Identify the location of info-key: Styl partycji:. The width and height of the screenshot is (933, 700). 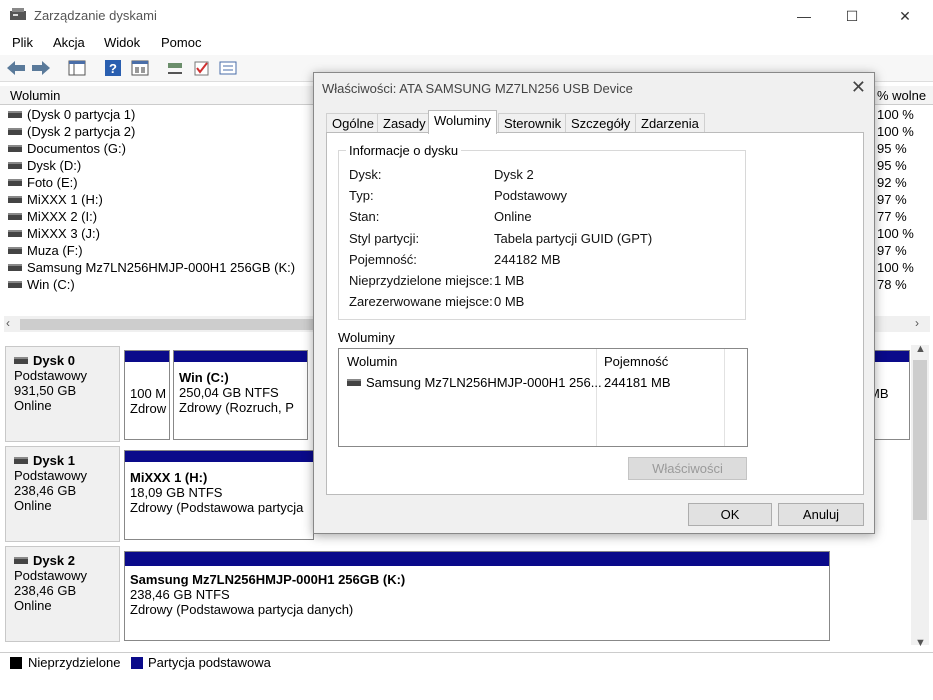
(384, 238).